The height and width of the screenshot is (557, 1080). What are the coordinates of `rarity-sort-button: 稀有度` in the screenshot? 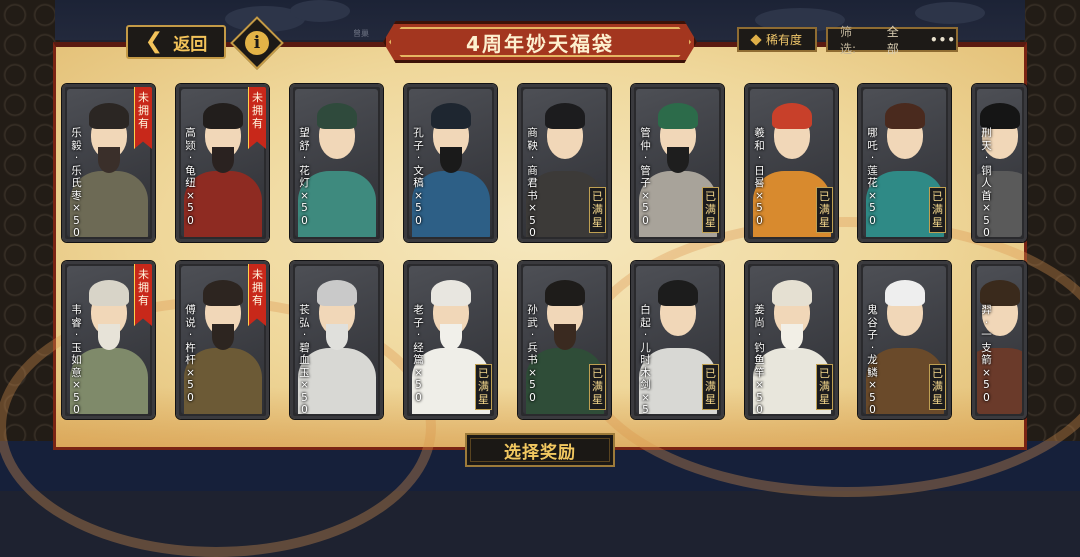 It's located at (777, 39).